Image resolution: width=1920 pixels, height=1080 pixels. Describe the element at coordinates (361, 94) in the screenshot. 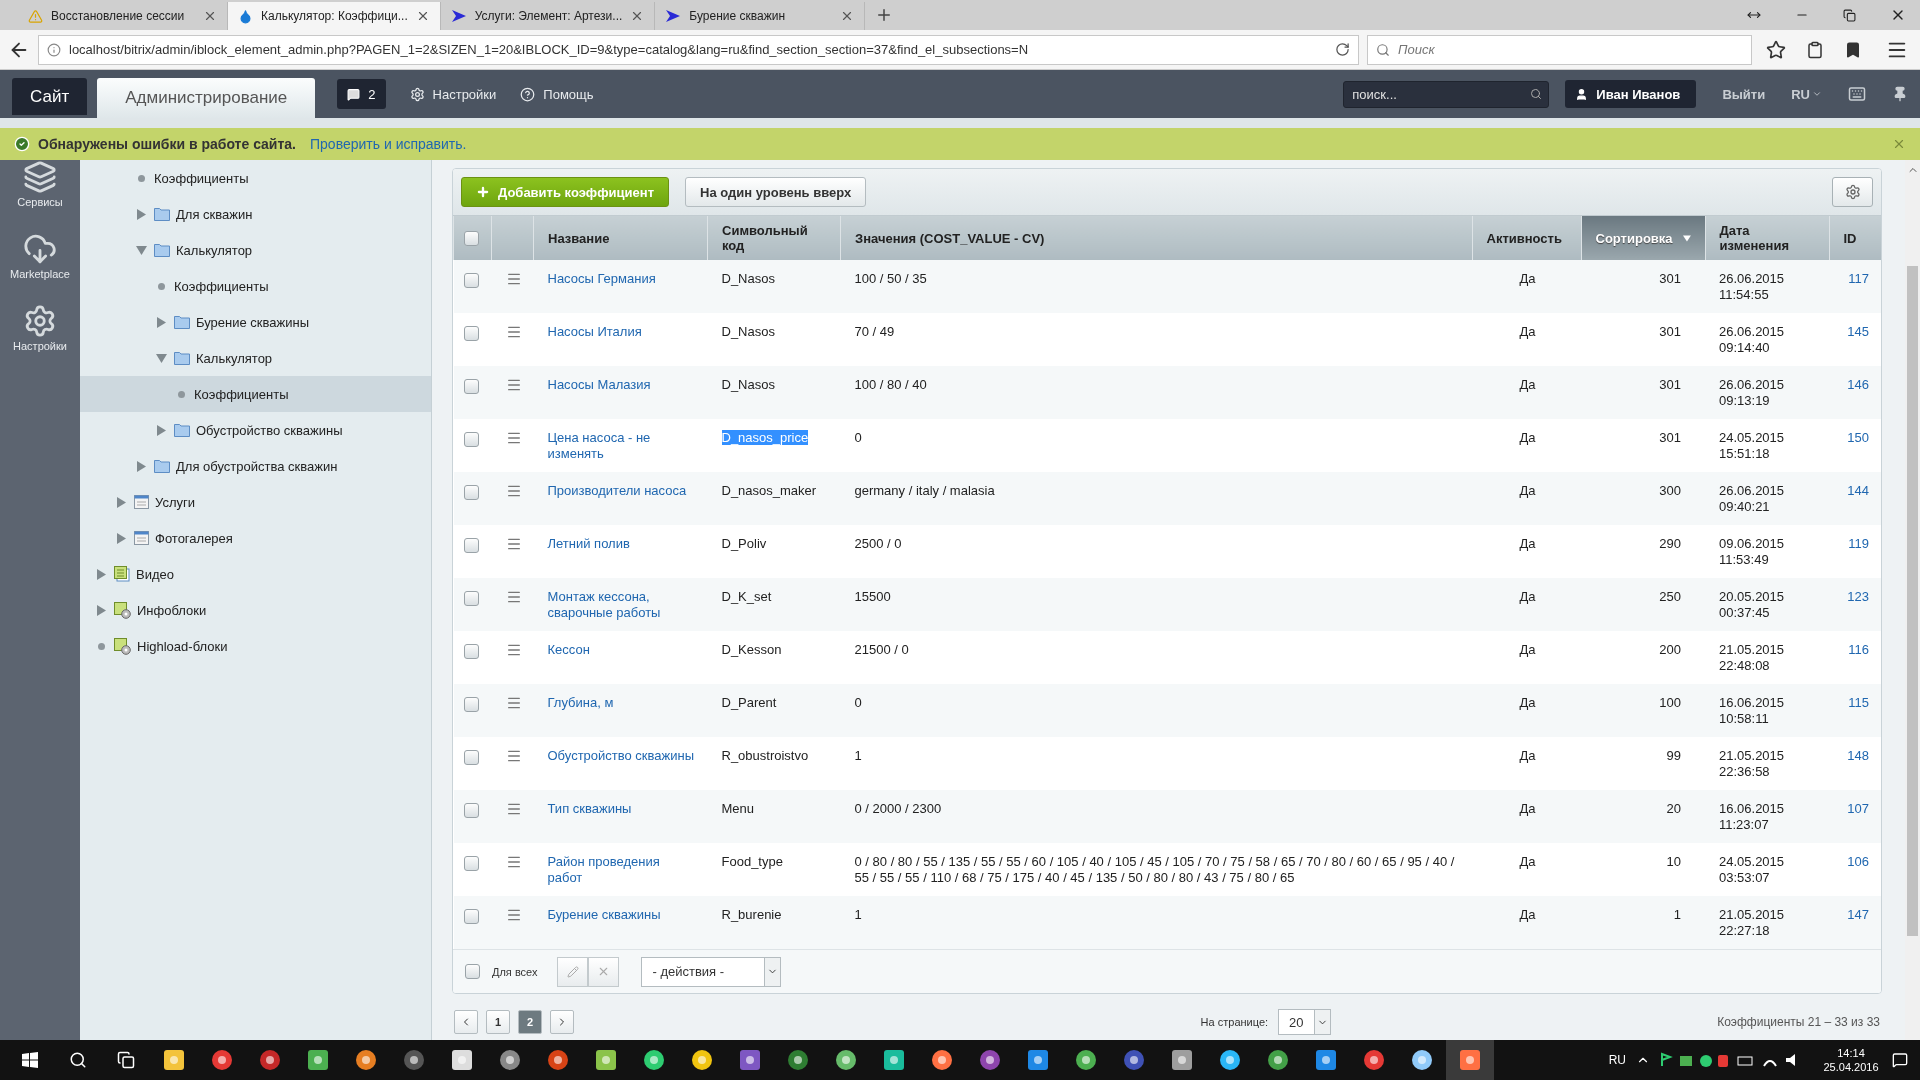

I see `notifications-button: 2` at that location.